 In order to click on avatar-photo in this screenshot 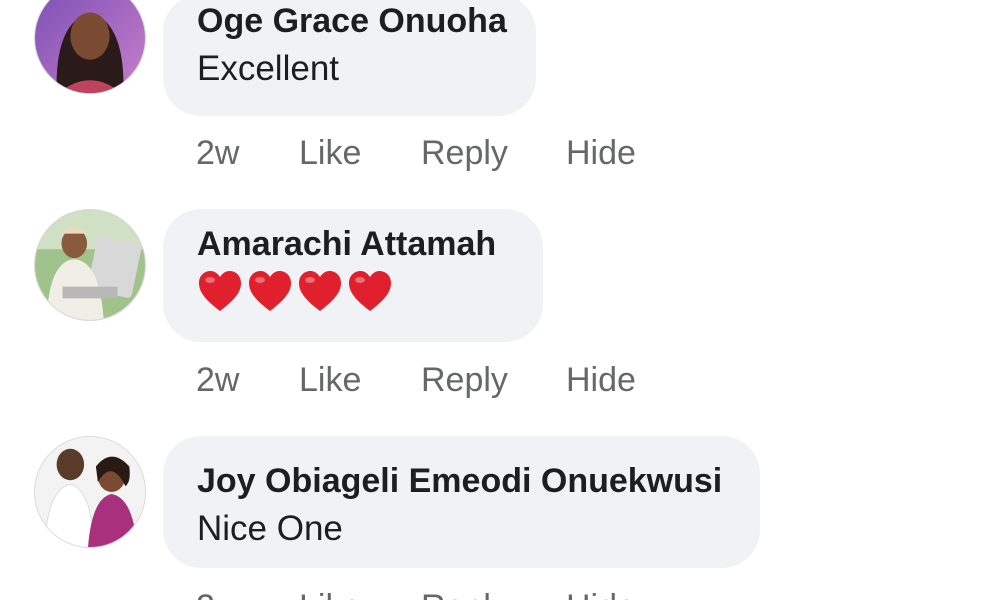, I will do `click(90, 492)`.